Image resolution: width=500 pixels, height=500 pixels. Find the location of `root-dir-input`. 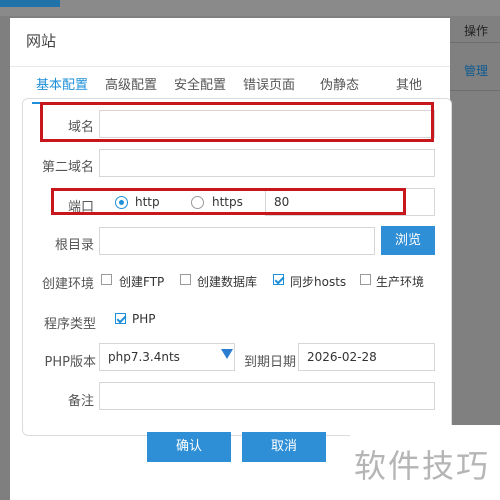

root-dir-input is located at coordinates (237, 241).